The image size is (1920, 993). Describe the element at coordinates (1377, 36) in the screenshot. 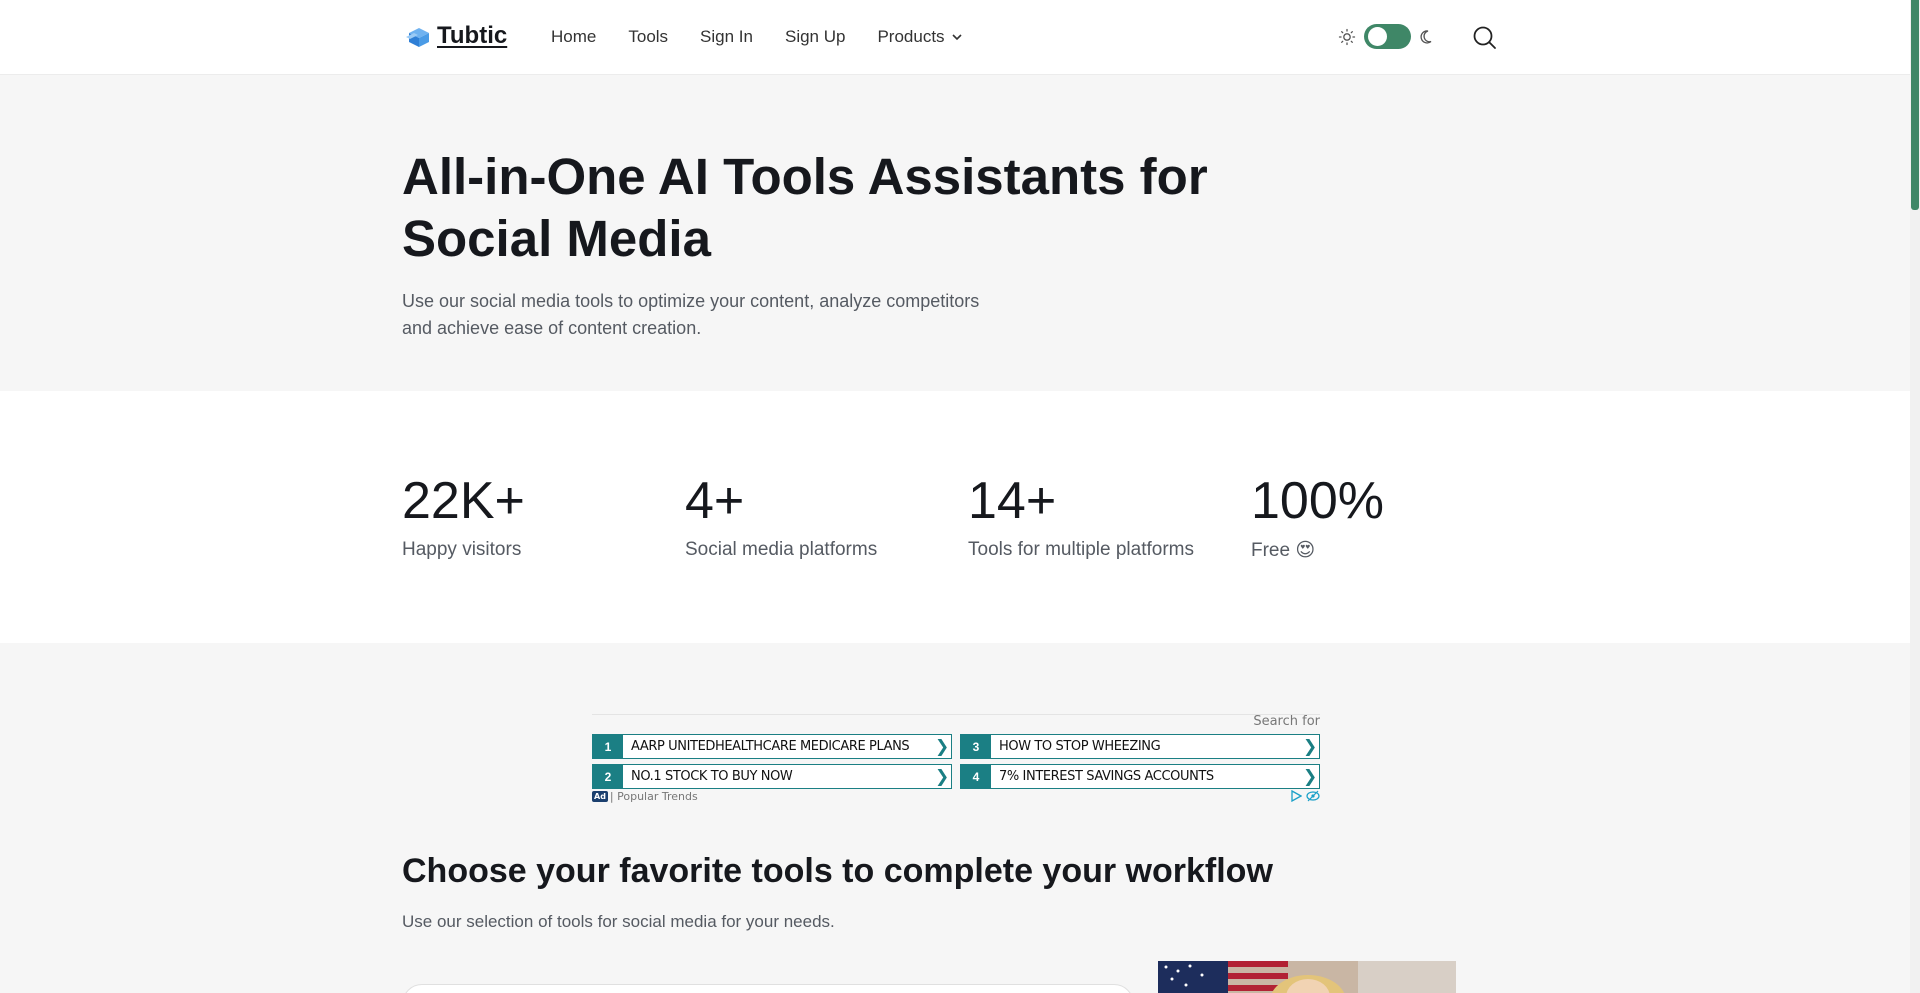

I see `theme-switch-knob` at that location.